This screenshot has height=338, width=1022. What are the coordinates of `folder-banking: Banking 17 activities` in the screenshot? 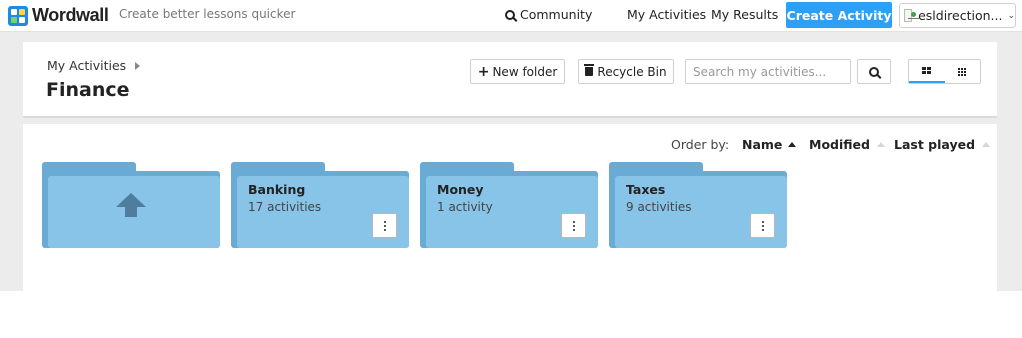 It's located at (320, 205).